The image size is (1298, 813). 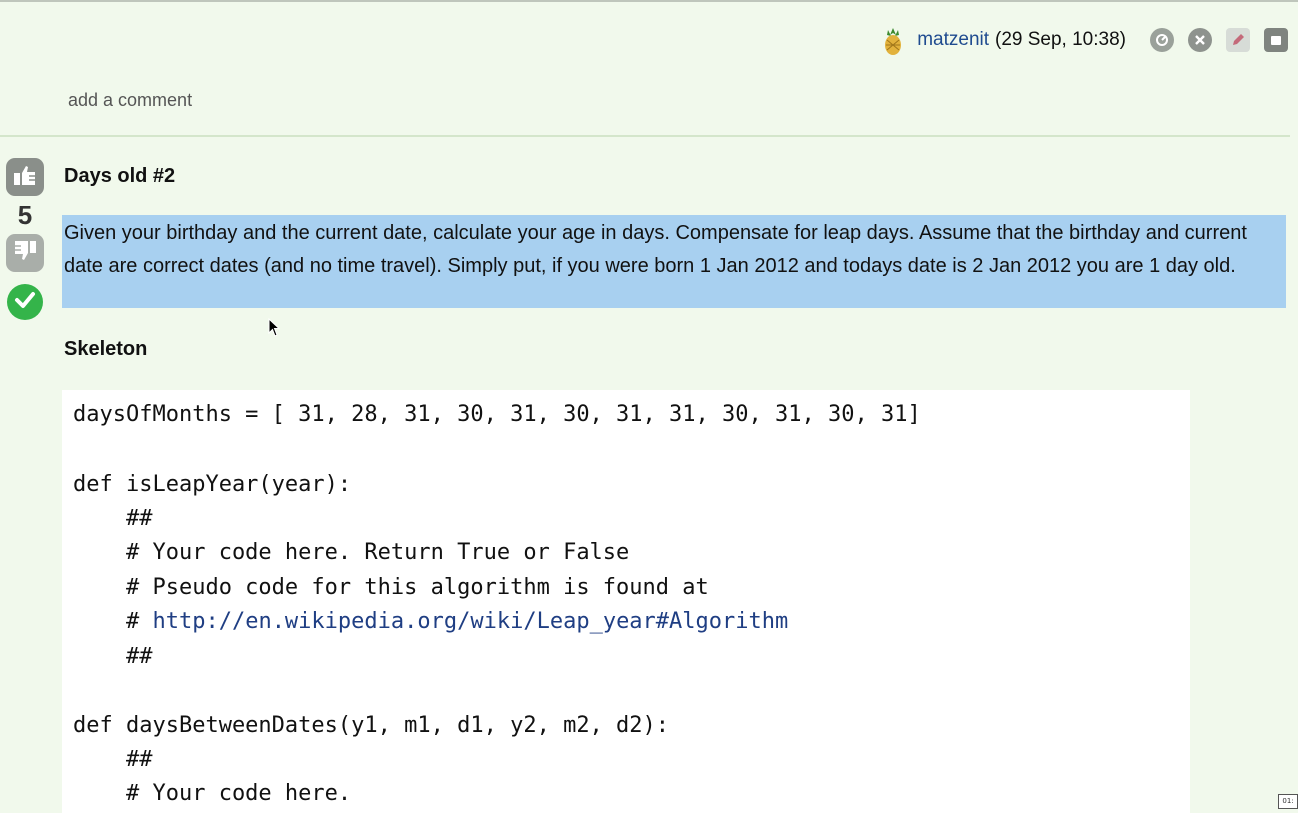 What do you see at coordinates (120, 176) in the screenshot?
I see `post-title: Days old #2` at bounding box center [120, 176].